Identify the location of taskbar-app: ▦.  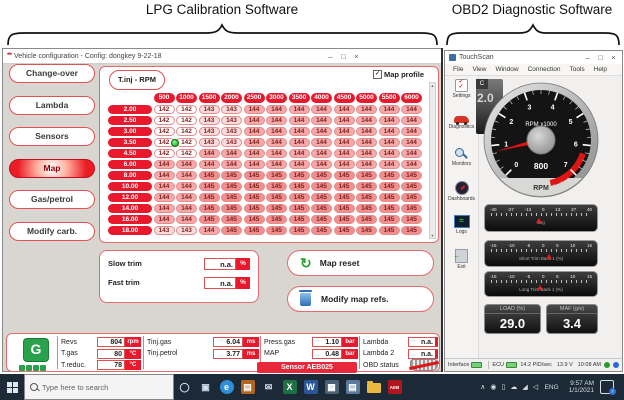
(331, 387).